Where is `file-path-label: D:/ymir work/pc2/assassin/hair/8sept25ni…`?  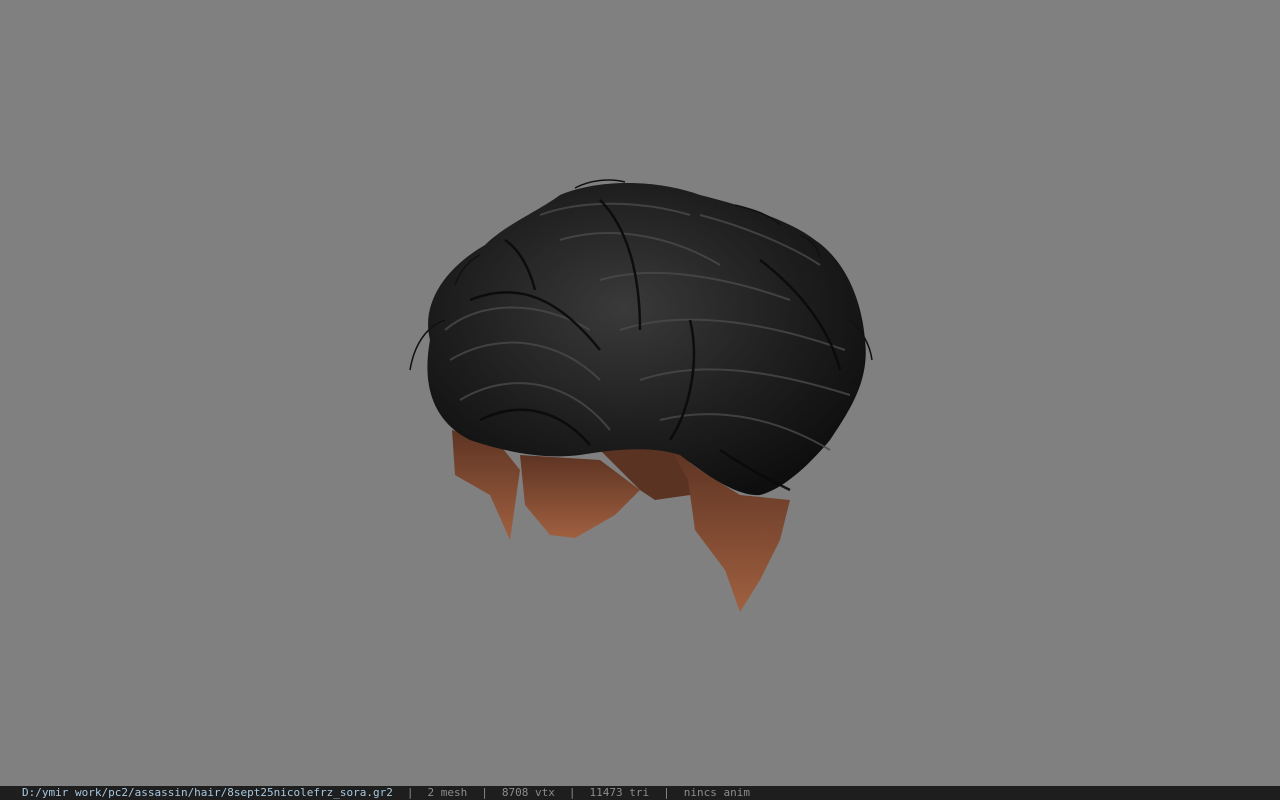 file-path-label: D:/ymir work/pc2/assassin/hair/8sept25ni… is located at coordinates (207, 792).